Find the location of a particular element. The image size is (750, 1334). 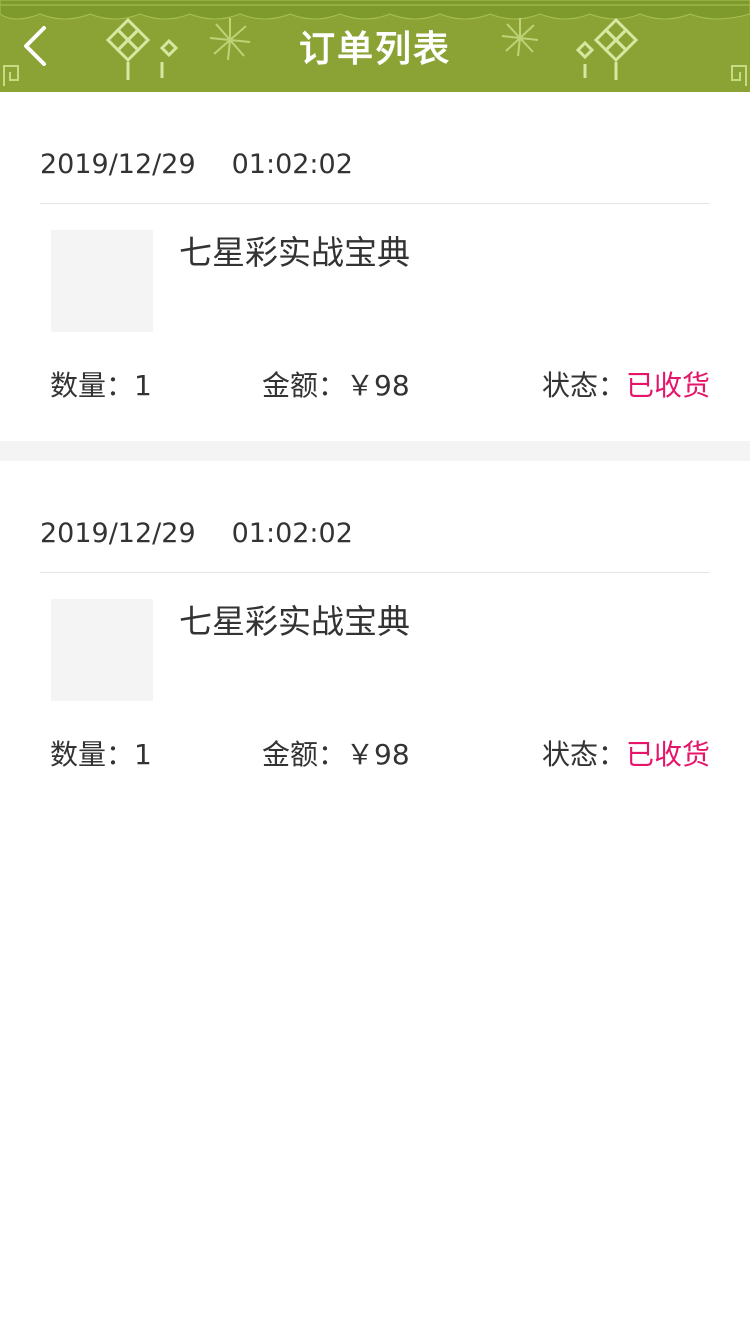

chevron-left-icon is located at coordinates (35, 46).